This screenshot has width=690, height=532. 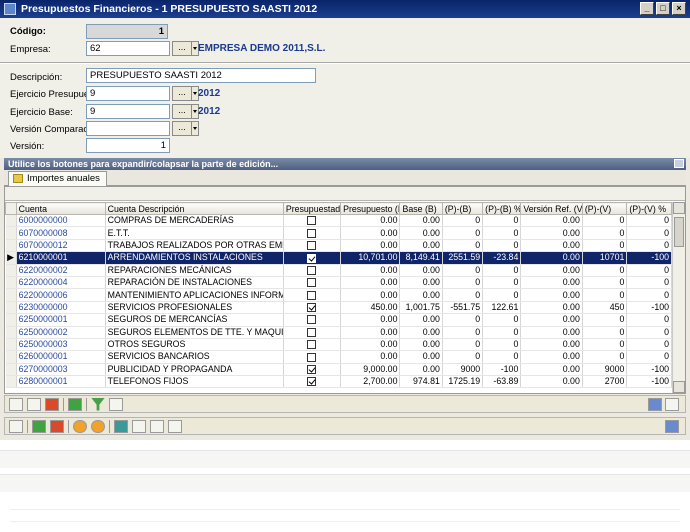 What do you see at coordinates (80, 426) in the screenshot?
I see `refresh-icon` at bounding box center [80, 426].